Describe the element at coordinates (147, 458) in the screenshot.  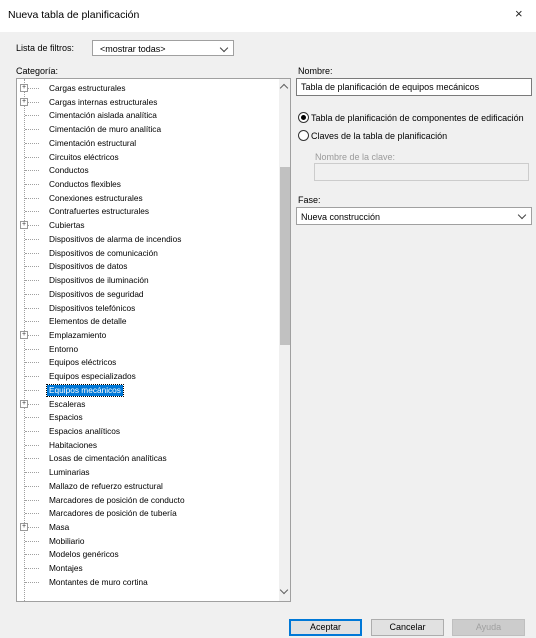
I see `tree-item: Losas de cimentación analíticas` at that location.